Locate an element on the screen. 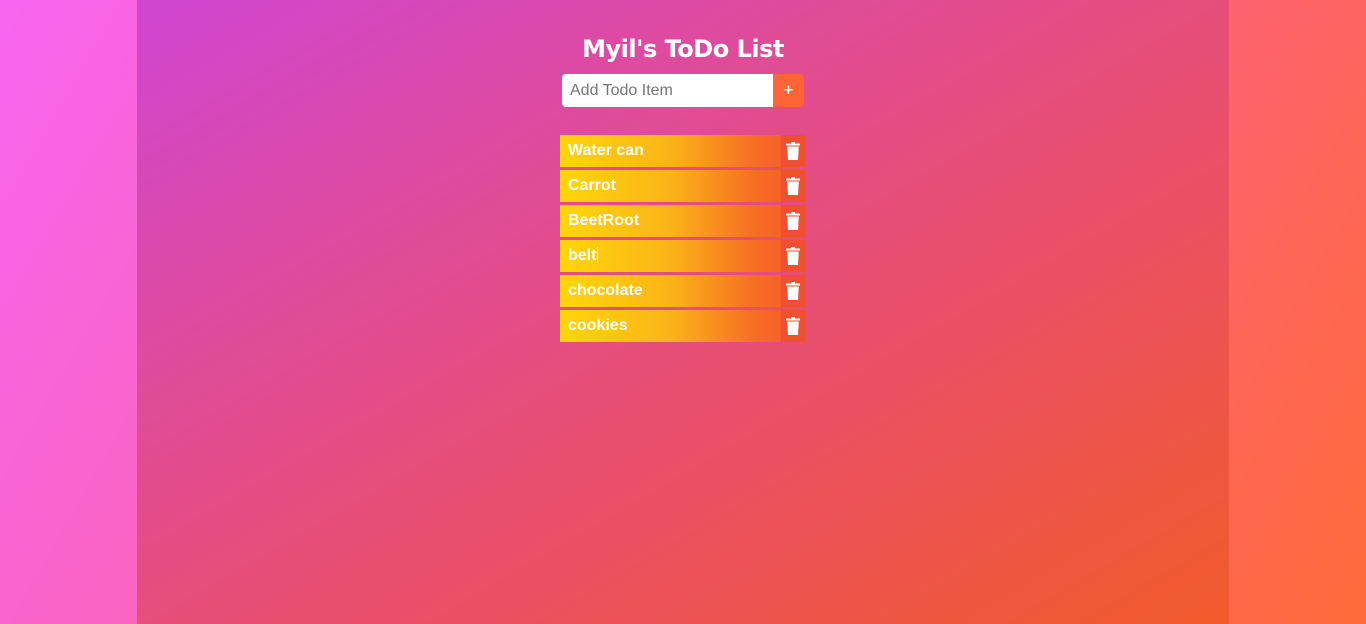 The image size is (1366, 624). todo-text-value: belt is located at coordinates (582, 255).